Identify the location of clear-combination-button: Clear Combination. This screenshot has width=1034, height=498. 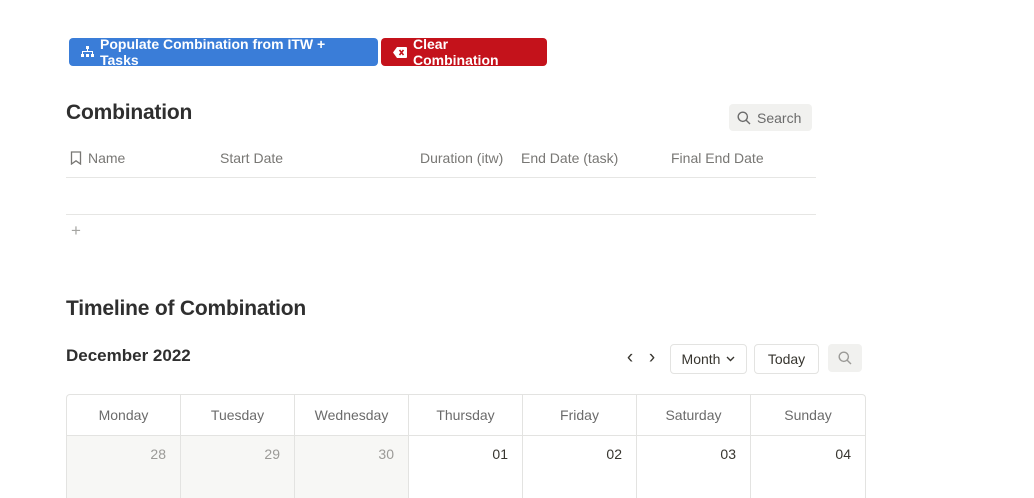
(464, 52).